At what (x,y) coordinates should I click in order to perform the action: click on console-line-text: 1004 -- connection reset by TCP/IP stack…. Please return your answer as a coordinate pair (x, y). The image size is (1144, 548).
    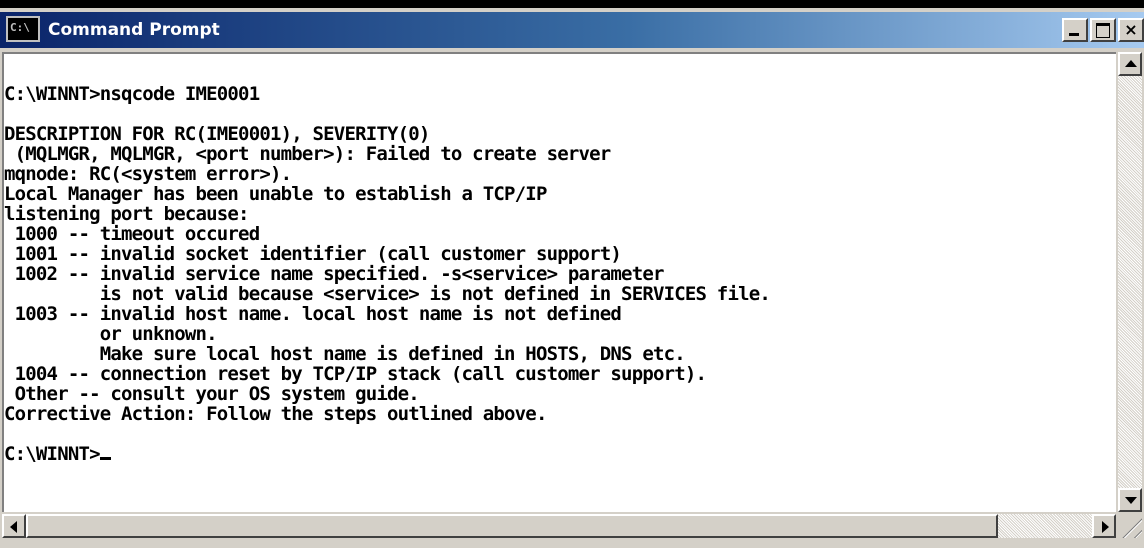
    Looking at the image, I should click on (355, 374).